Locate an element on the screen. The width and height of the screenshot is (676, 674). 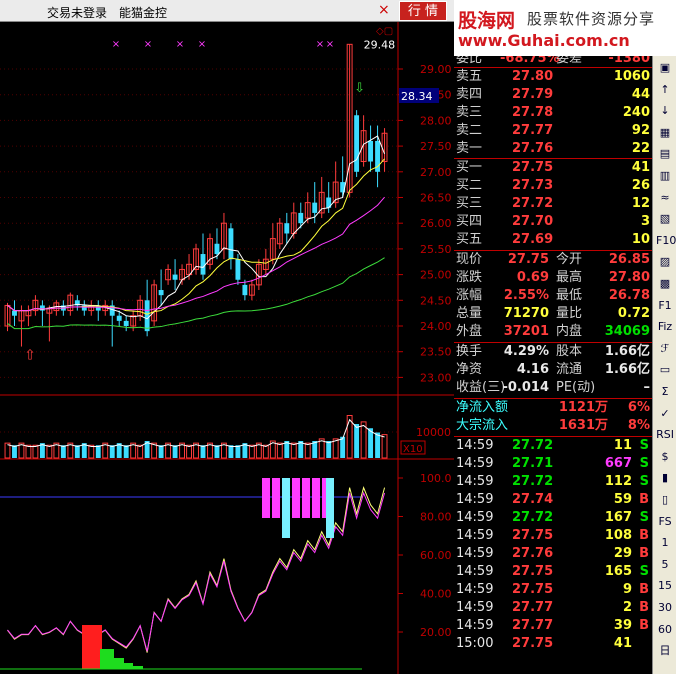
toolbar-button: ▣ is located at coordinates (665, 68).